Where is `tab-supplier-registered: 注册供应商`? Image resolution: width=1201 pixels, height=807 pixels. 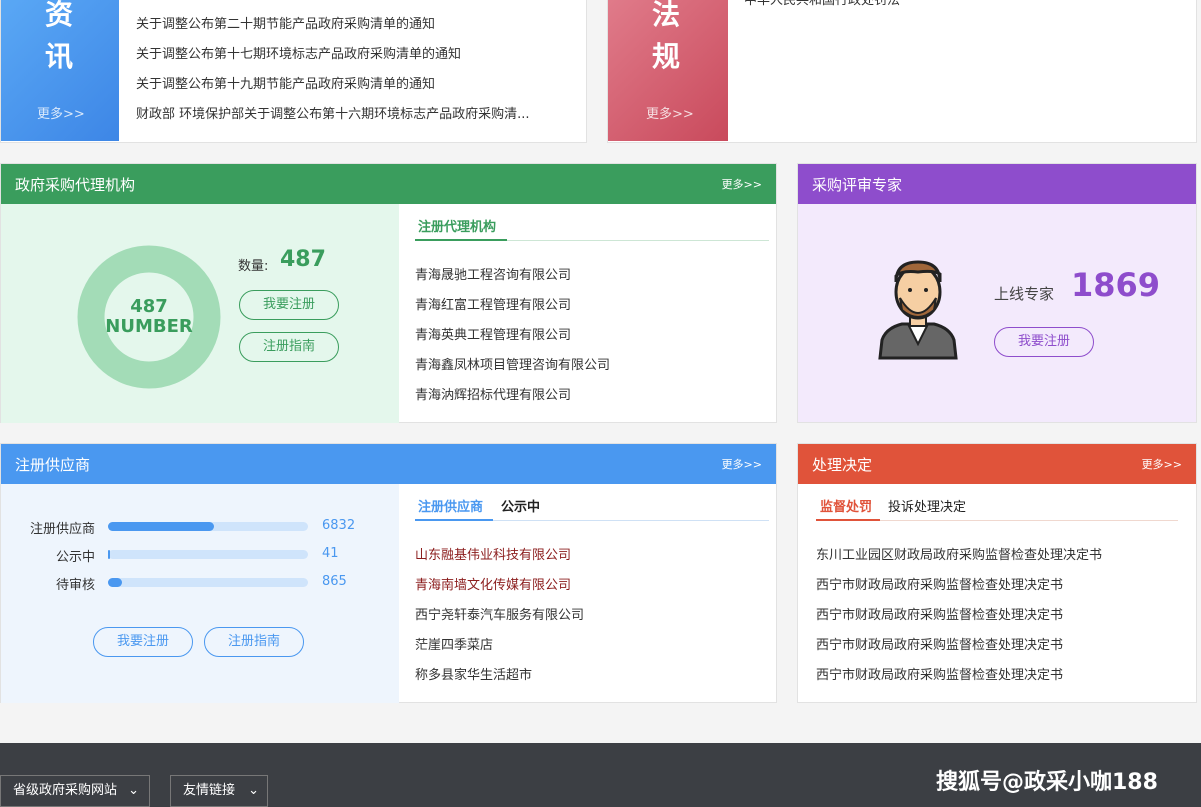
tab-supplier-registered: 注册供应商 is located at coordinates (450, 505).